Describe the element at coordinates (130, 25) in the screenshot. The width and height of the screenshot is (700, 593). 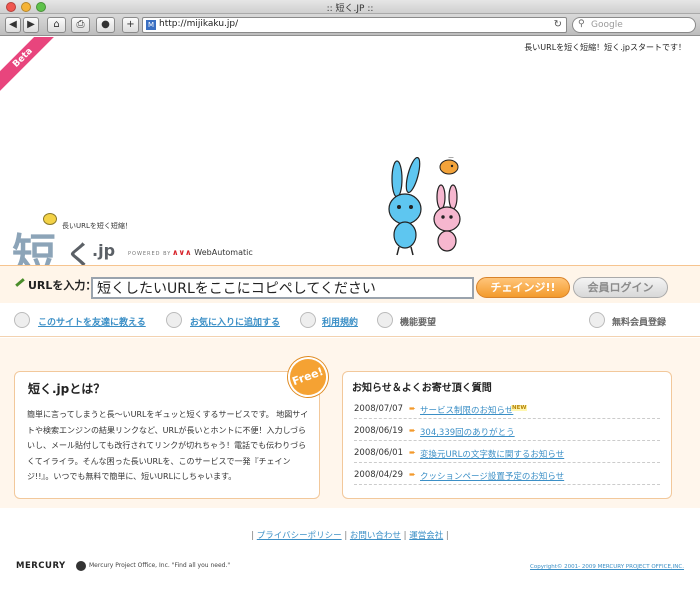
I see `add-bookmark-button: +` at that location.